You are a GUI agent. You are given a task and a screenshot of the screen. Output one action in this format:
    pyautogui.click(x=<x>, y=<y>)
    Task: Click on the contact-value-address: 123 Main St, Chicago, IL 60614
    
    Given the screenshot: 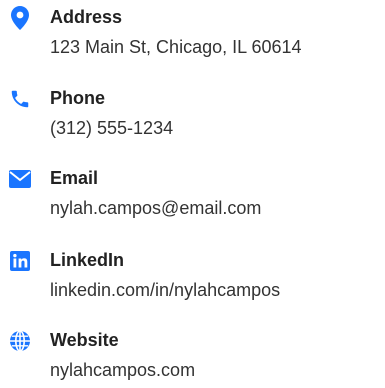 What is the action you would take?
    pyautogui.click(x=176, y=47)
    